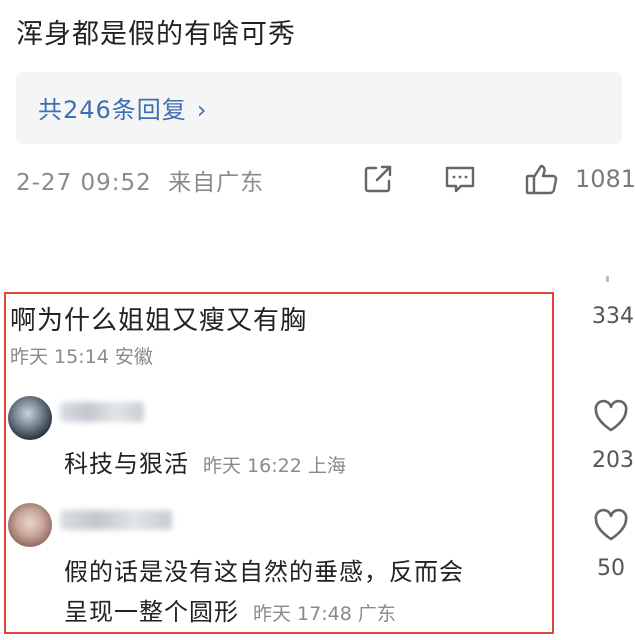  I want to click on comment-icon, so click(460, 179).